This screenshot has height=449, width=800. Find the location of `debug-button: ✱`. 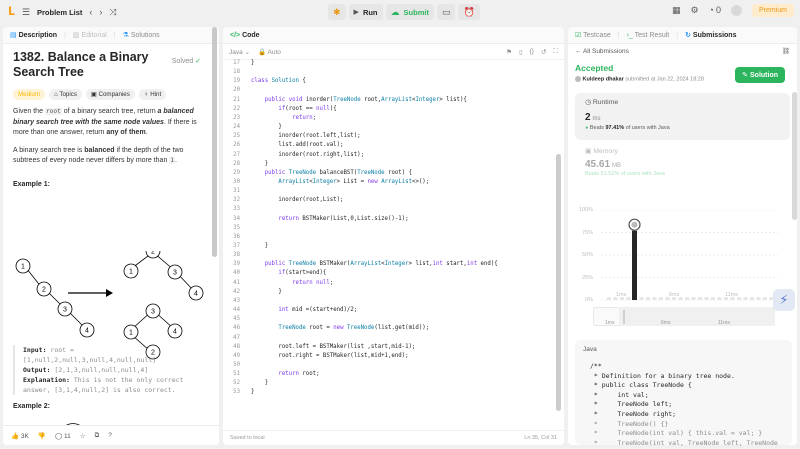

debug-button: ✱ is located at coordinates (337, 12).